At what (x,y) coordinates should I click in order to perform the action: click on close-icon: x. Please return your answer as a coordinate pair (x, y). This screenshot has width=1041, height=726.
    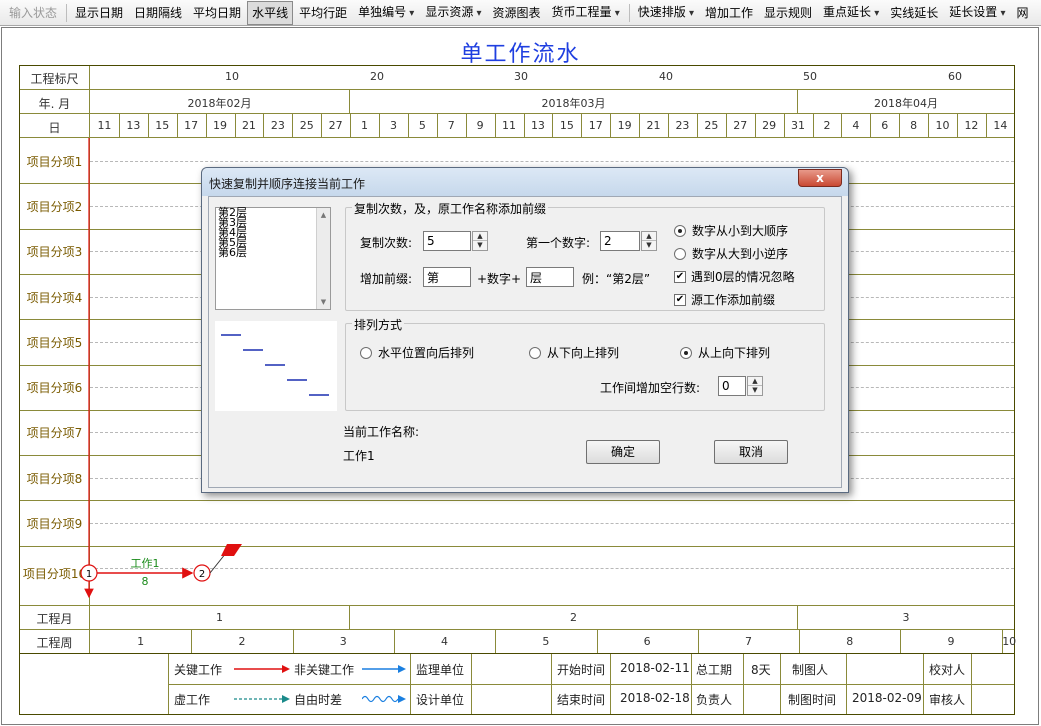
    Looking at the image, I should click on (820, 178).